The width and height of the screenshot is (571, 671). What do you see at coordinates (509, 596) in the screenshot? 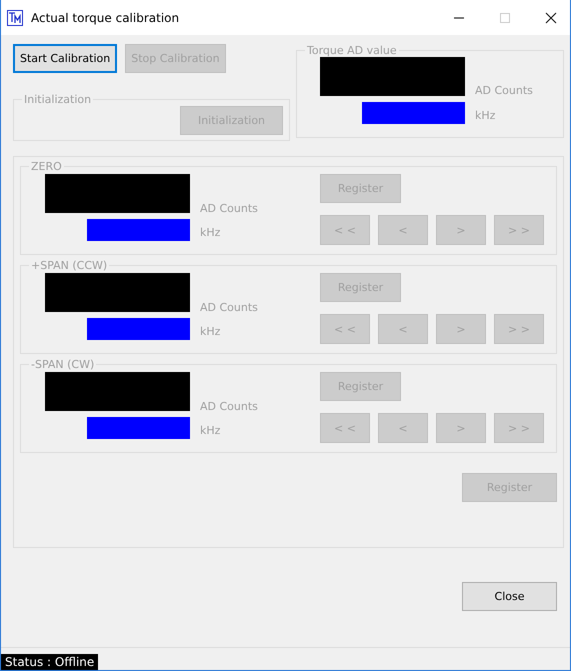
I see `close-button: Close` at bounding box center [509, 596].